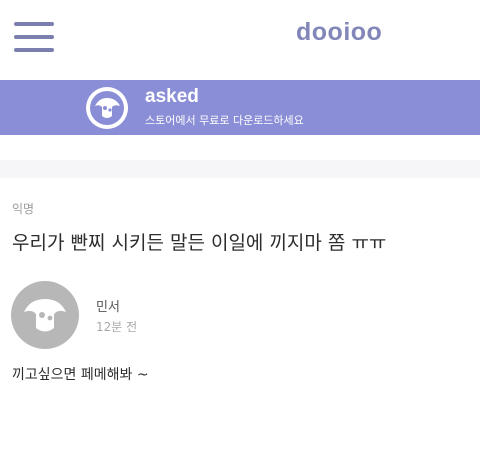  Describe the element at coordinates (23, 209) in the screenshot. I see `post-author: 익명` at that location.